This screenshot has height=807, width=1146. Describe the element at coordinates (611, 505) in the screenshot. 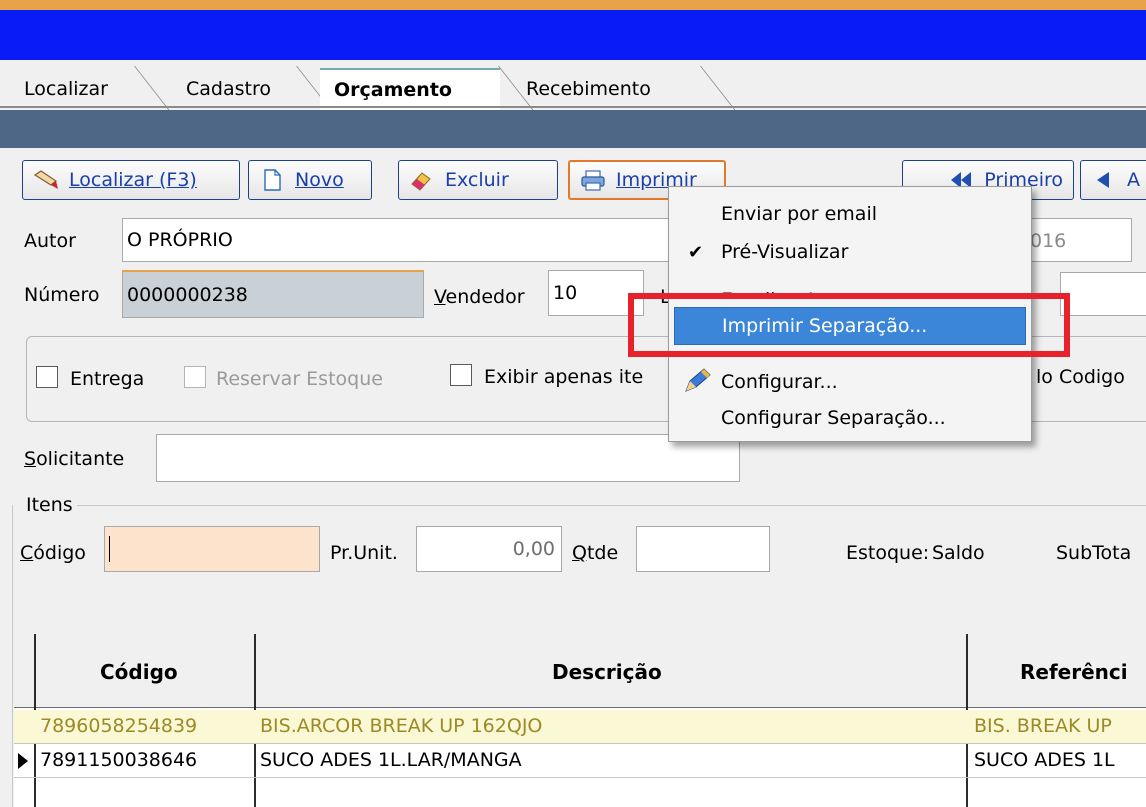

I see `itens-group-border` at that location.